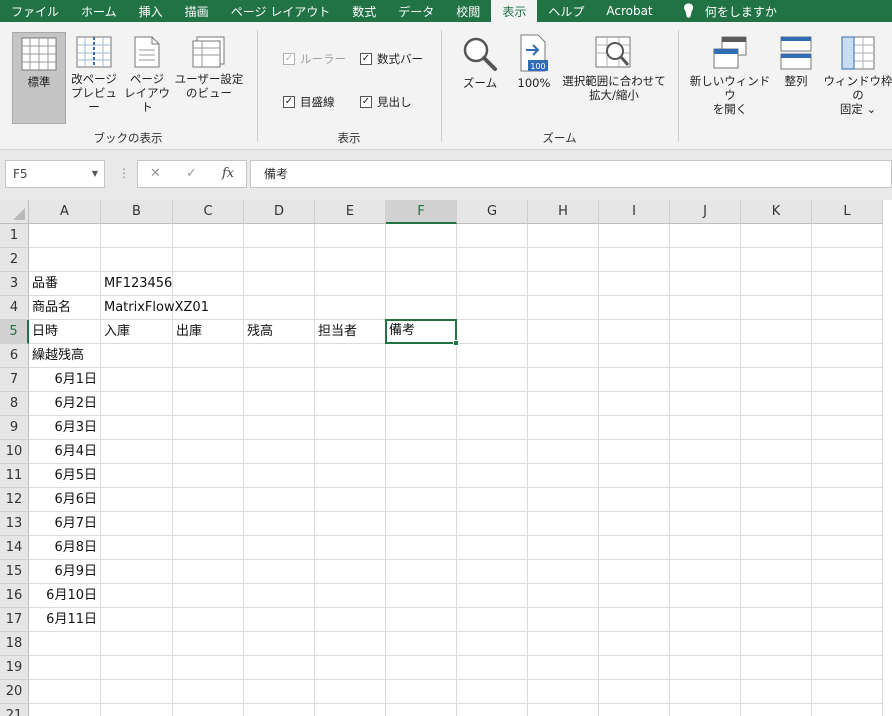 The height and width of the screenshot is (716, 892). What do you see at coordinates (350, 428) in the screenshot?
I see `cell-E9` at bounding box center [350, 428].